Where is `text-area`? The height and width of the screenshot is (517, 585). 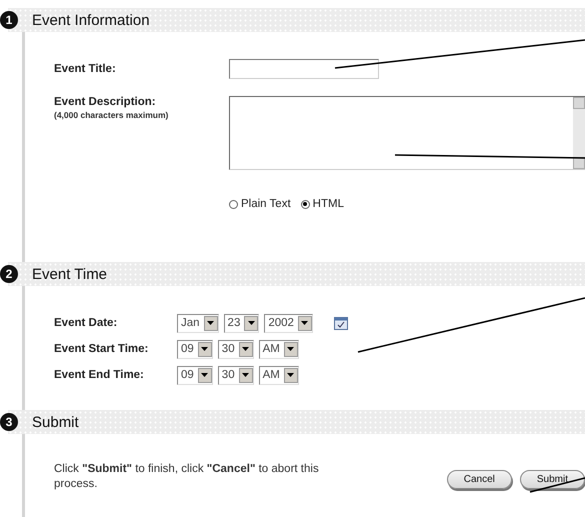 text-area is located at coordinates (407, 133).